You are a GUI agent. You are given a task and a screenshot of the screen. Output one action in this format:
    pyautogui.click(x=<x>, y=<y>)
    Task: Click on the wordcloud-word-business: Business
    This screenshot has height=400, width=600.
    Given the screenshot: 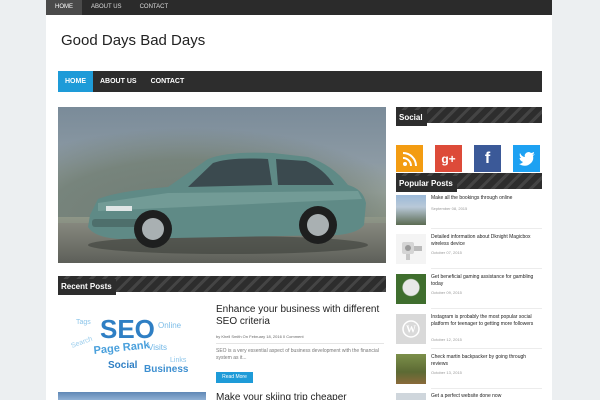 What is the action you would take?
    pyautogui.click(x=166, y=369)
    